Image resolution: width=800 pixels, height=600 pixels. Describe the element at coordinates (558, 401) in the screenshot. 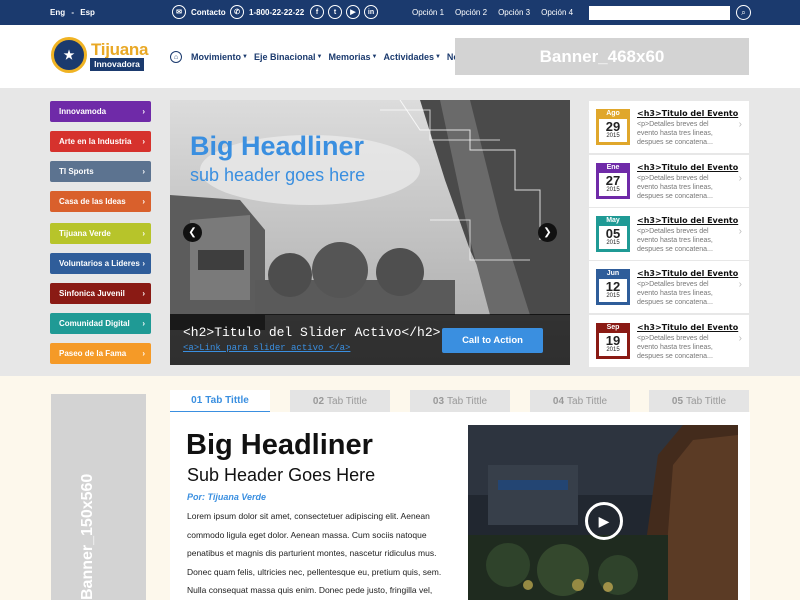

I see `tab-number: 04` at that location.